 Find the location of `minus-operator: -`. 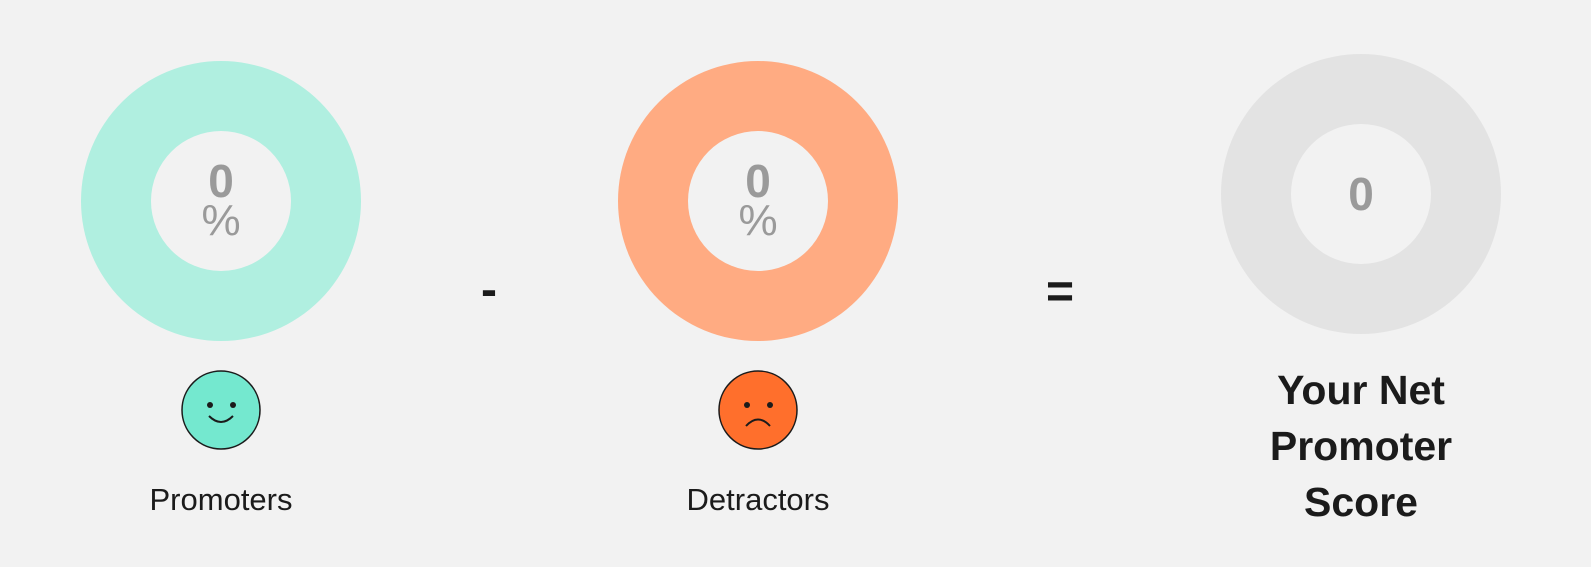

minus-operator: - is located at coordinates (489, 290).